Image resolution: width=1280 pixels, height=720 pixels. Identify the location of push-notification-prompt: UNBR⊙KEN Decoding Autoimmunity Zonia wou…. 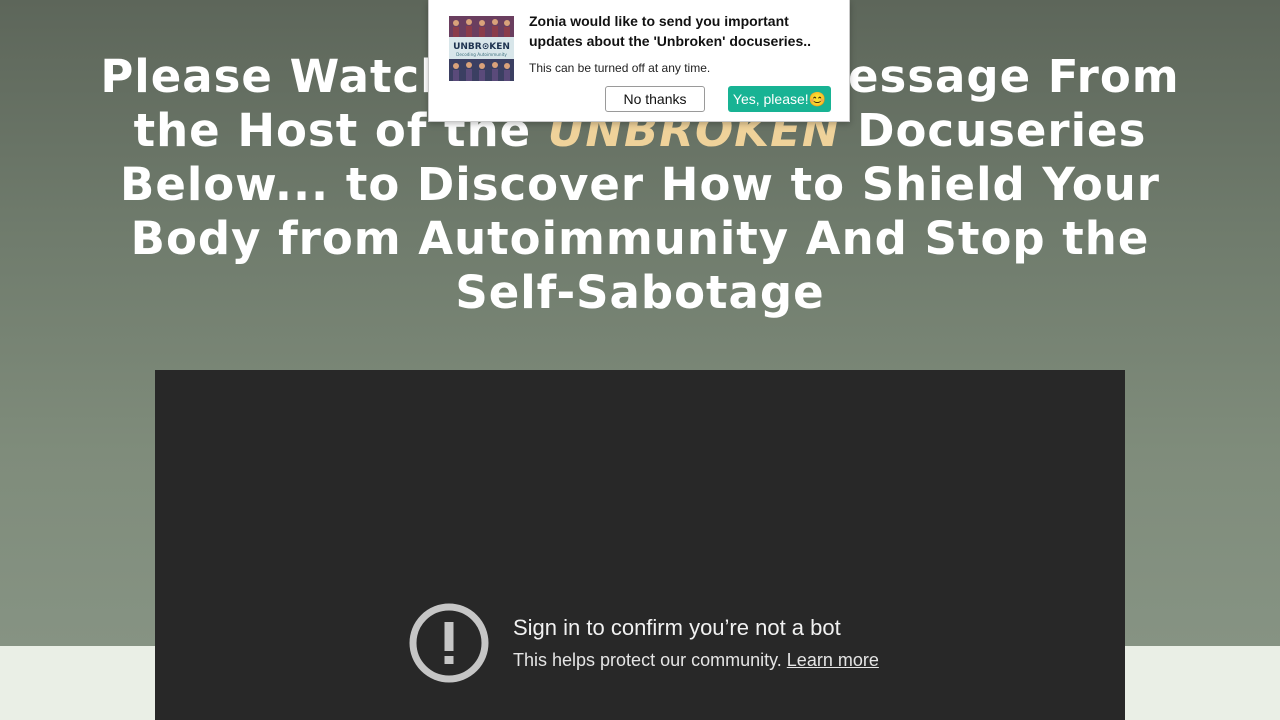
(639, 61).